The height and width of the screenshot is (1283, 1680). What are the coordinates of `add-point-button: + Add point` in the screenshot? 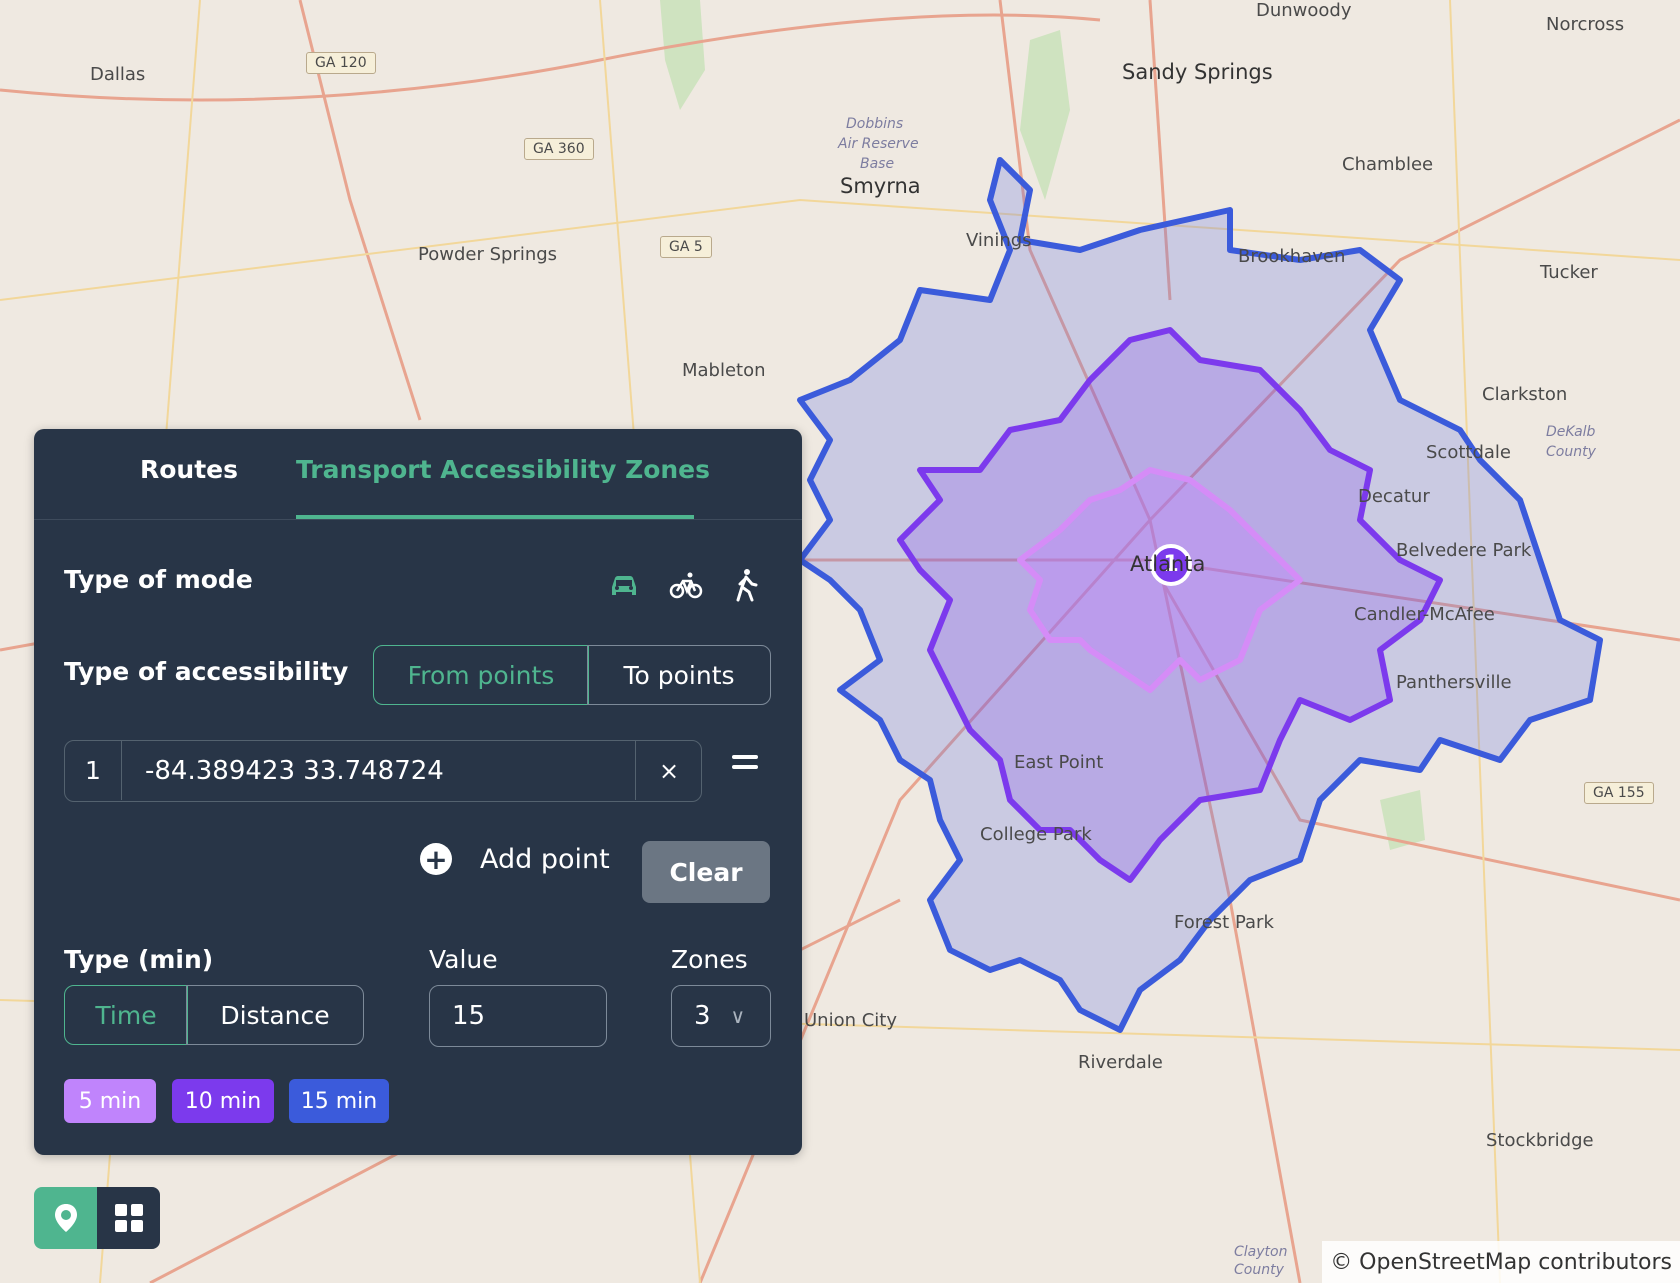 It's located at (515, 859).